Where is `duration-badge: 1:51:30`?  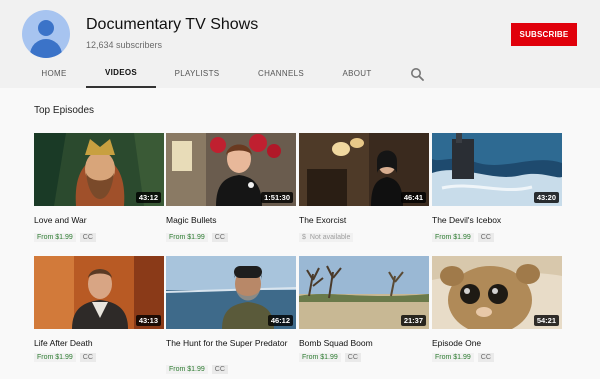
duration-badge: 1:51:30 is located at coordinates (277, 197).